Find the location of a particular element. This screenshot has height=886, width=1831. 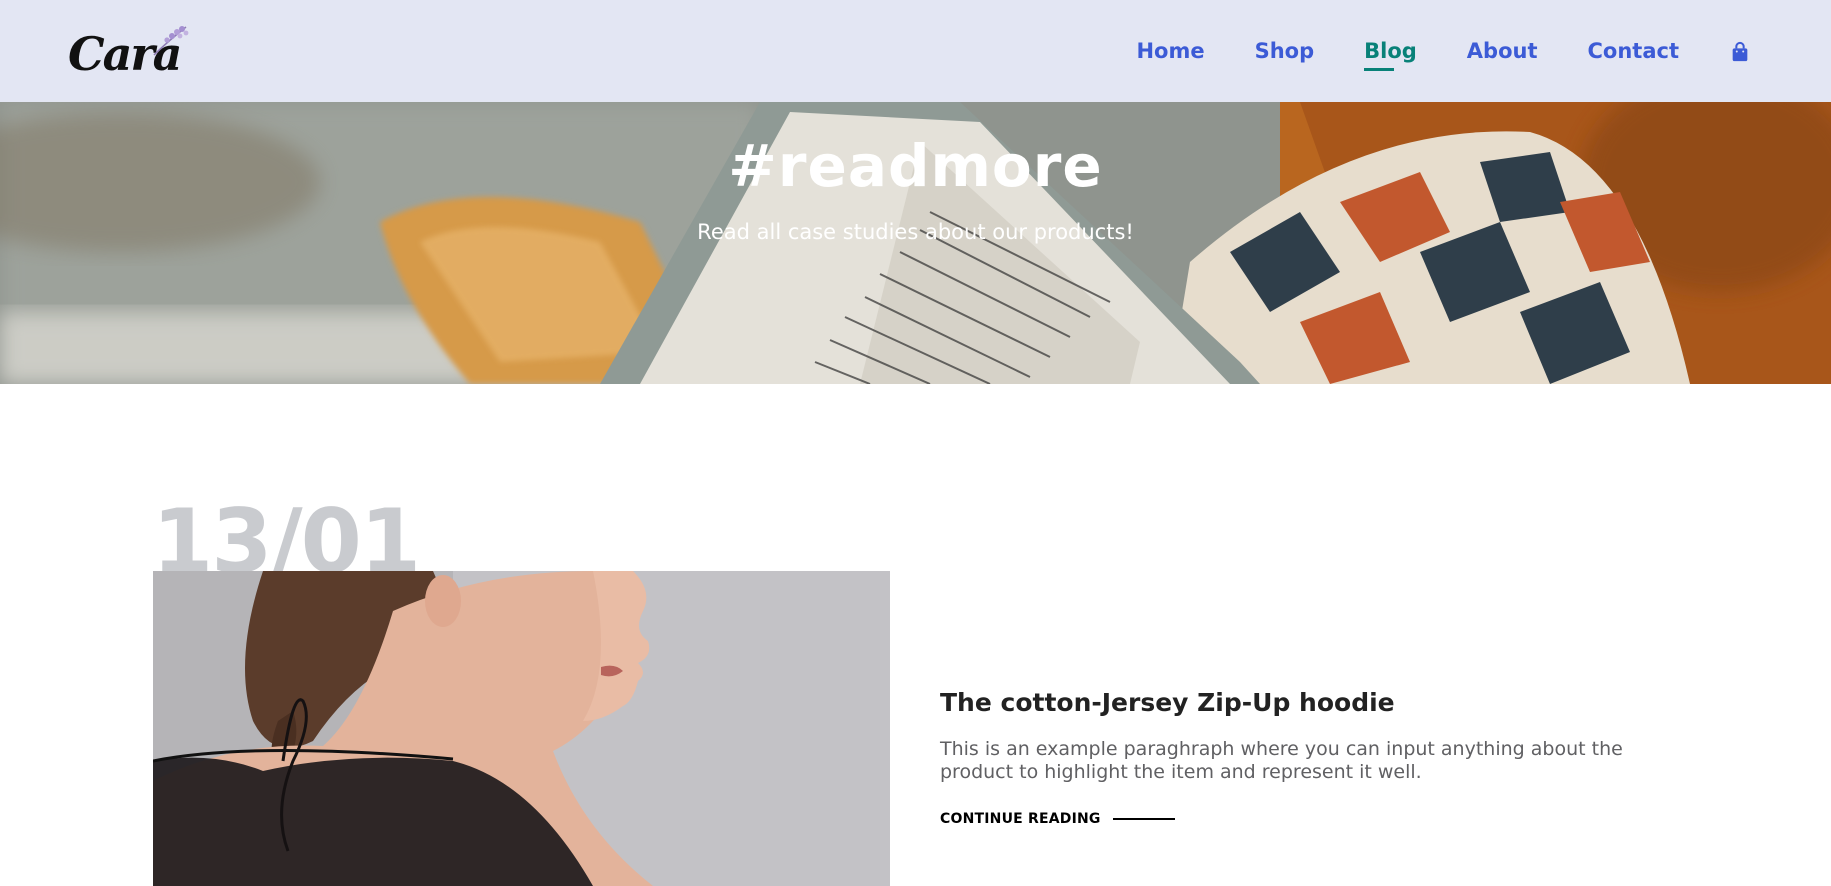

shopping-bag-icon is located at coordinates (1740, 51).